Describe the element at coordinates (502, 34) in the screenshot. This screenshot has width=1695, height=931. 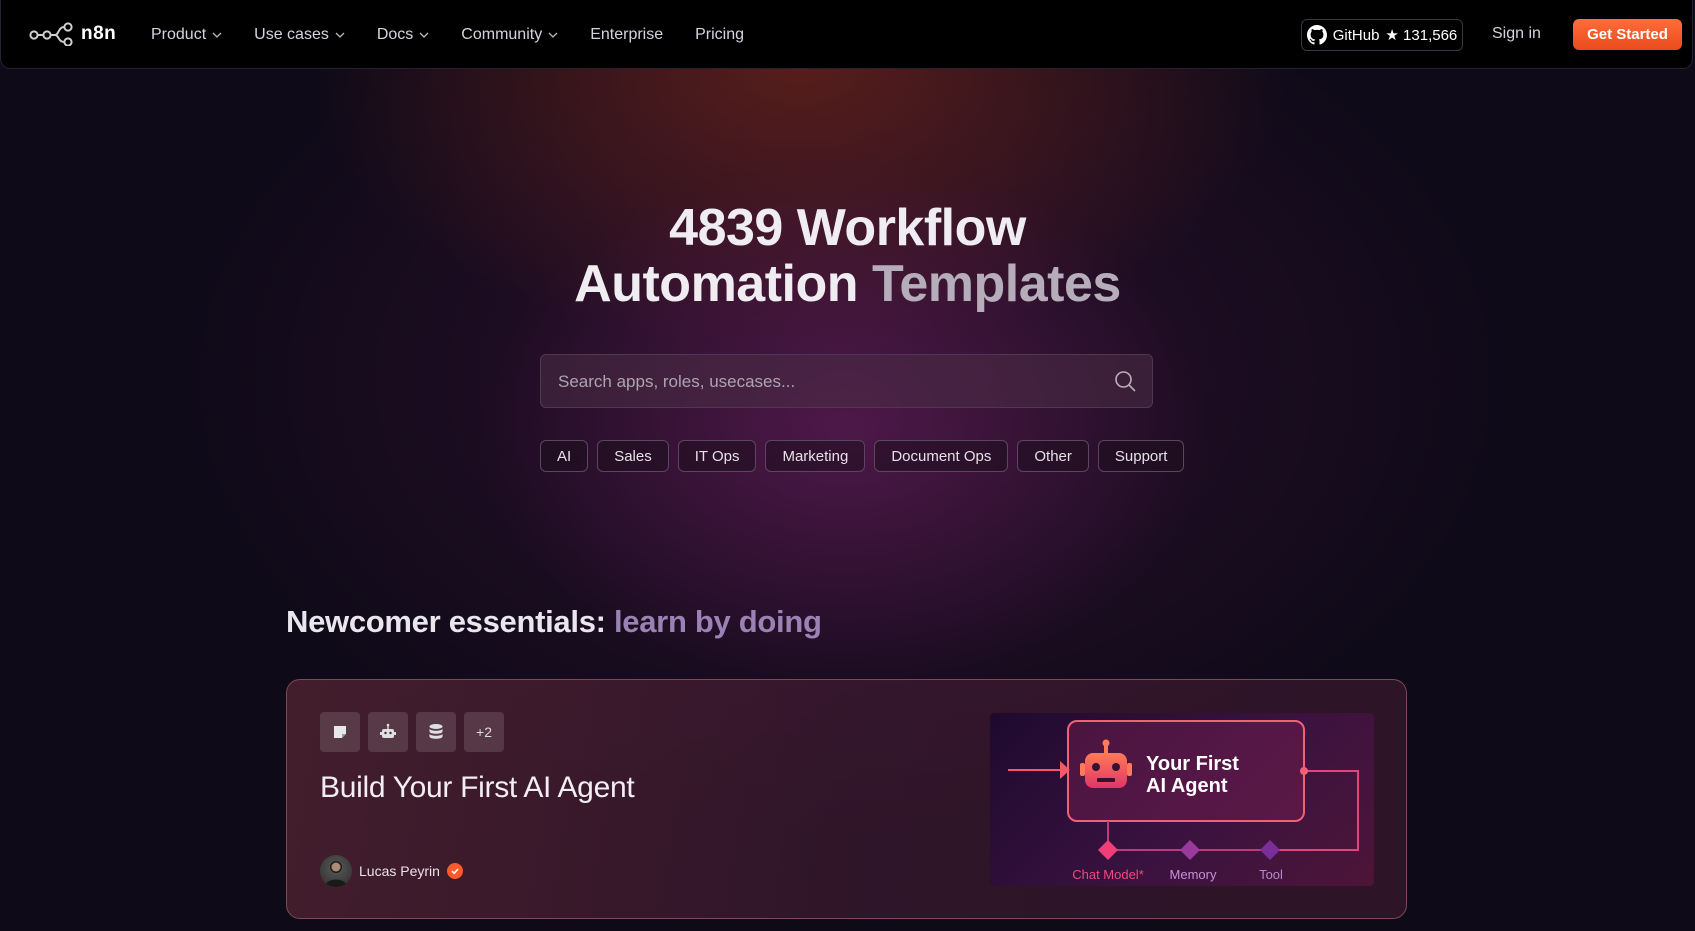
I see `nav-item-label: Community` at that location.